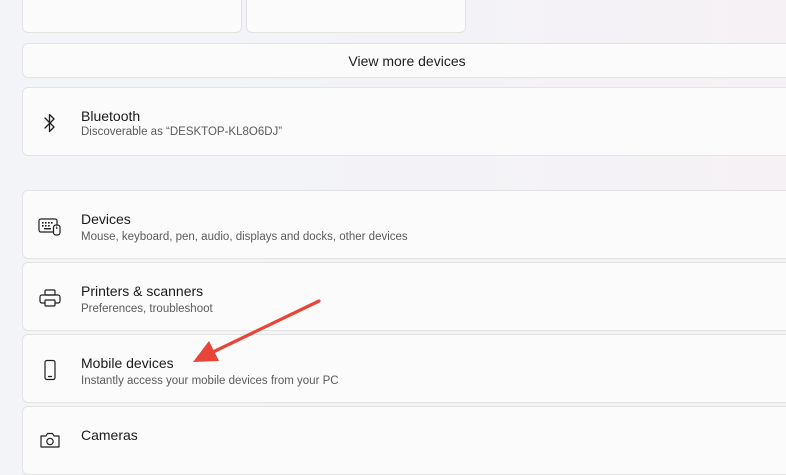 The height and width of the screenshot is (475, 786). What do you see at coordinates (147, 309) in the screenshot?
I see `printers-scanners-subtitle: Preferences, troubleshoot` at bounding box center [147, 309].